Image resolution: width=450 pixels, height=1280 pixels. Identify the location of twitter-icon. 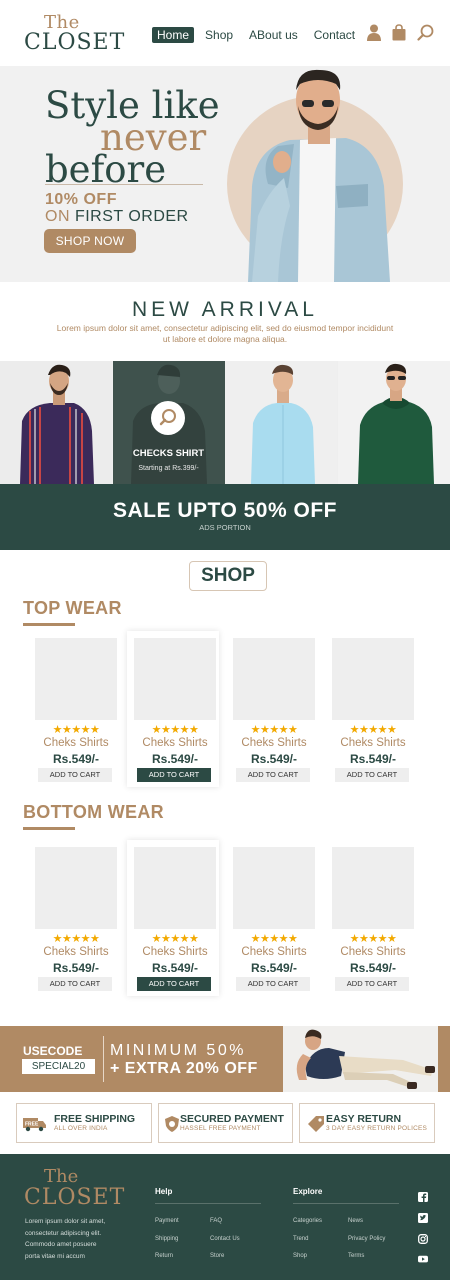
(423, 1218).